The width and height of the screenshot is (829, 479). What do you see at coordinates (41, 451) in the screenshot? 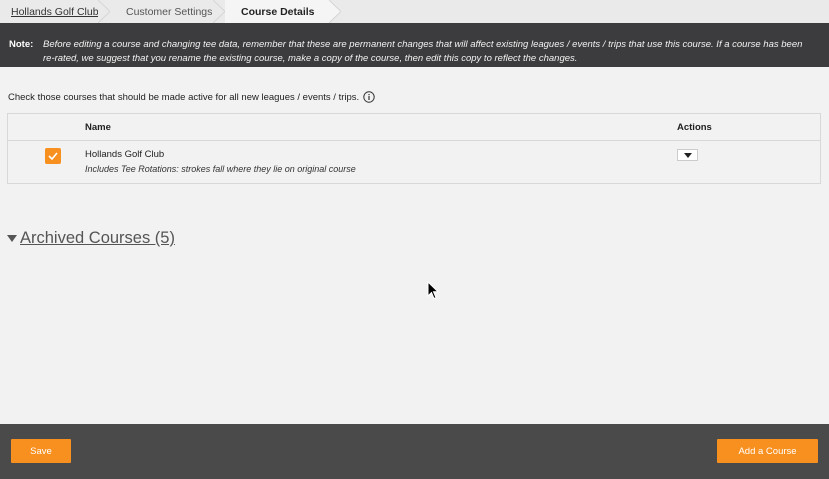
I see `save-button: Save` at bounding box center [41, 451].